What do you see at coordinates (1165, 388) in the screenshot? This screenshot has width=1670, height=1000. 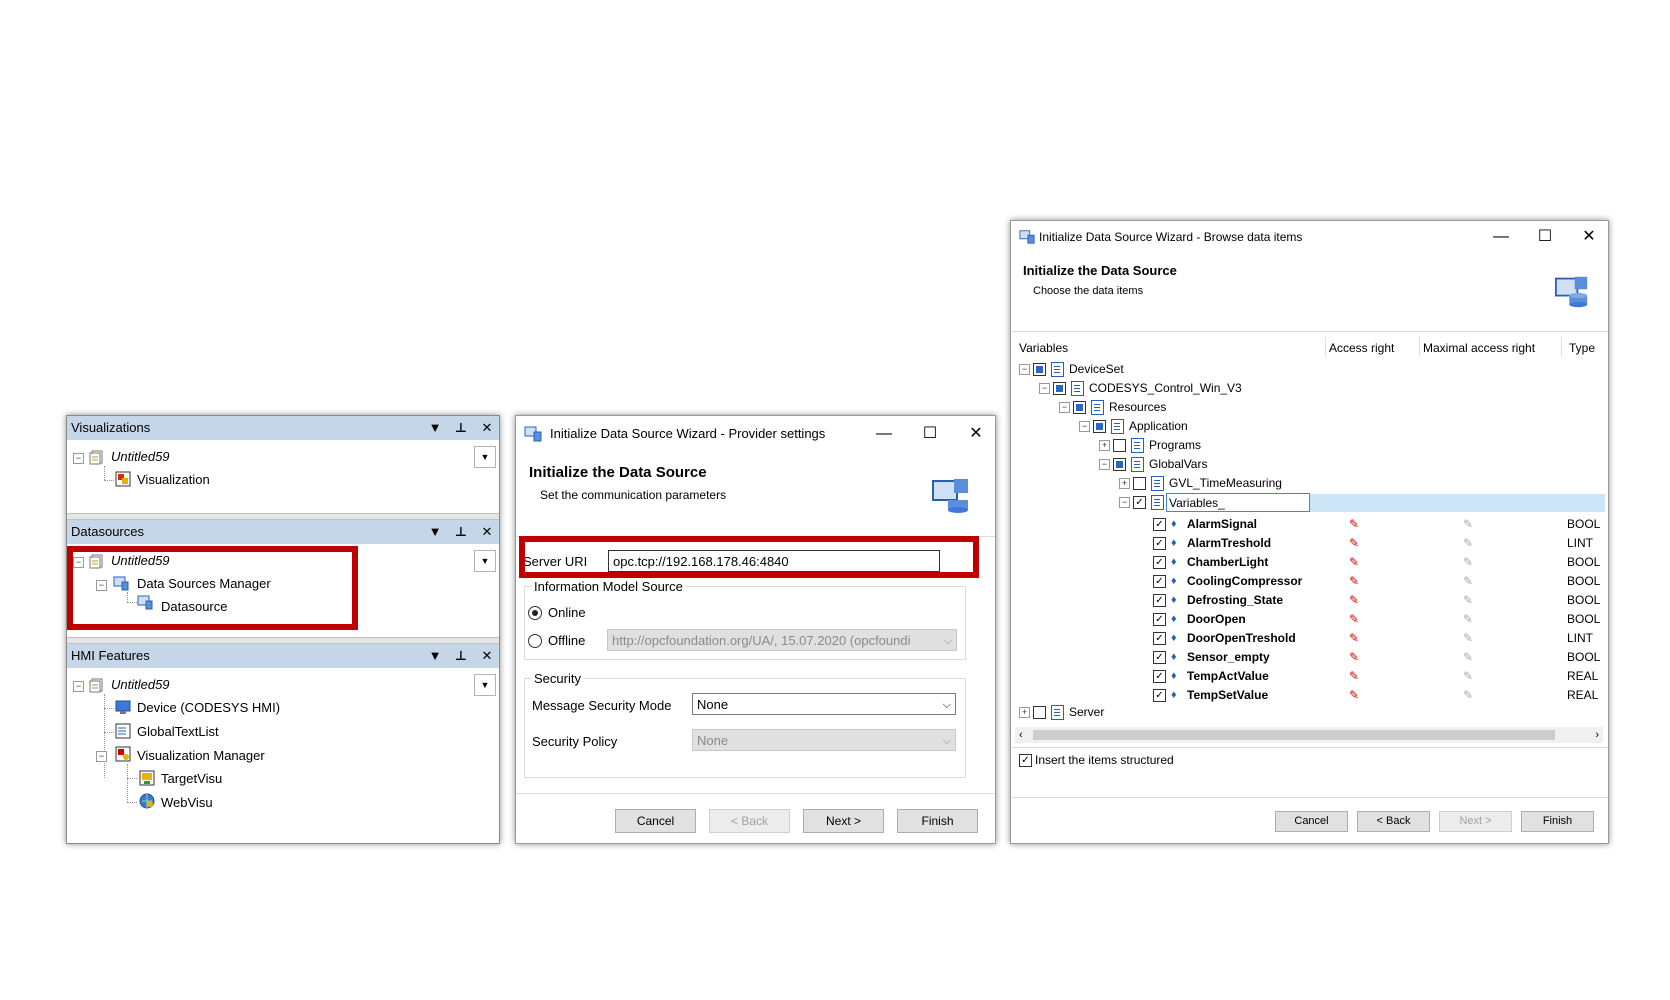 I see `tree-item-control: CODESYS_Control_Win_V3` at bounding box center [1165, 388].